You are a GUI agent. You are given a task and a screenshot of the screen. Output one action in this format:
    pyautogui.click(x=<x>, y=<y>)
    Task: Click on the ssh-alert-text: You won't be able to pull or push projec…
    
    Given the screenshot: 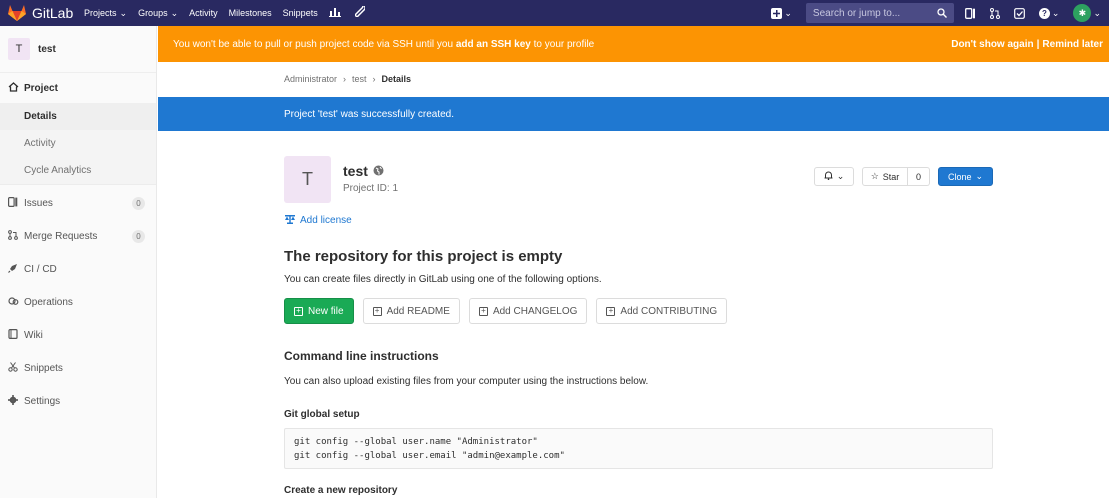 What is the action you would take?
    pyautogui.click(x=314, y=44)
    